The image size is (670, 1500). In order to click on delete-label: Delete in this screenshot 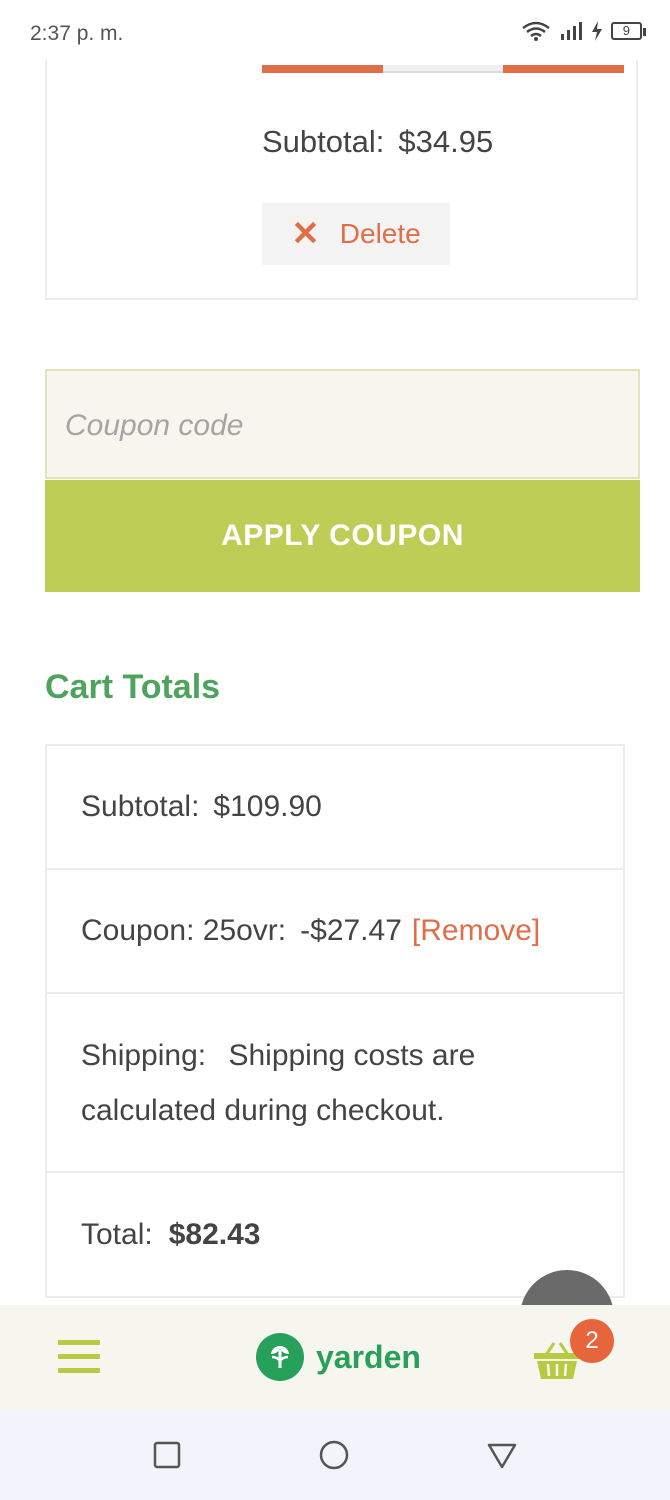, I will do `click(380, 233)`.